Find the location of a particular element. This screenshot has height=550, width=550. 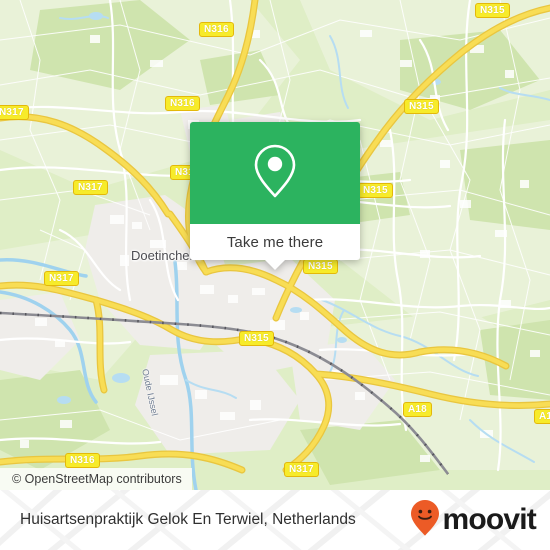

shield-n315-e: N315 is located at coordinates (256, 338).